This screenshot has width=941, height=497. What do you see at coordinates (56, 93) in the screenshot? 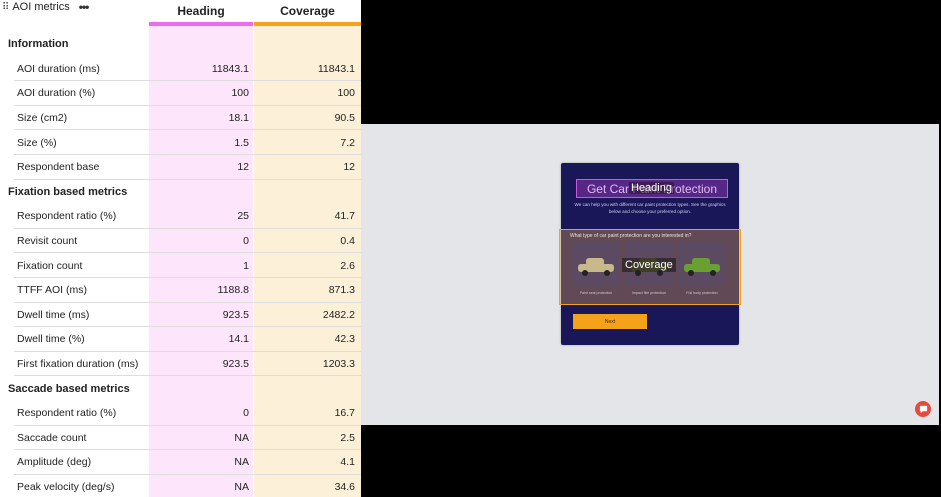
I see `metric-label: AOI duration (%)` at bounding box center [56, 93].